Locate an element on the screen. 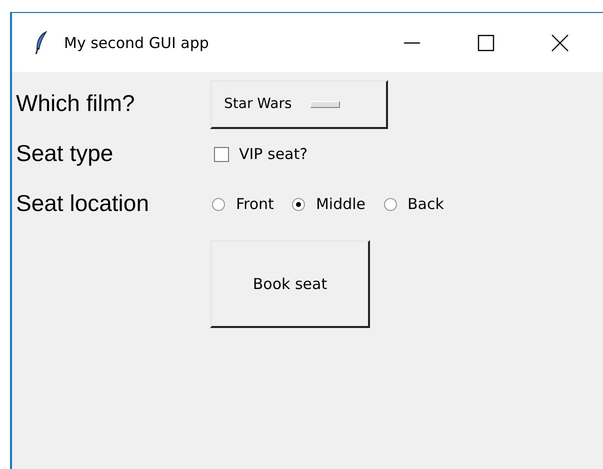 The width and height of the screenshot is (603, 469). window-title: My second GUI app is located at coordinates (136, 43).